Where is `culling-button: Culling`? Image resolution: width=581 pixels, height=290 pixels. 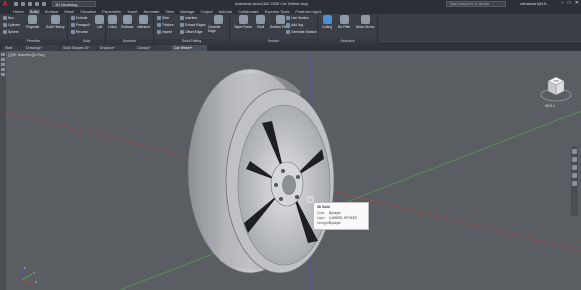 culling-button: Culling is located at coordinates (327, 22).